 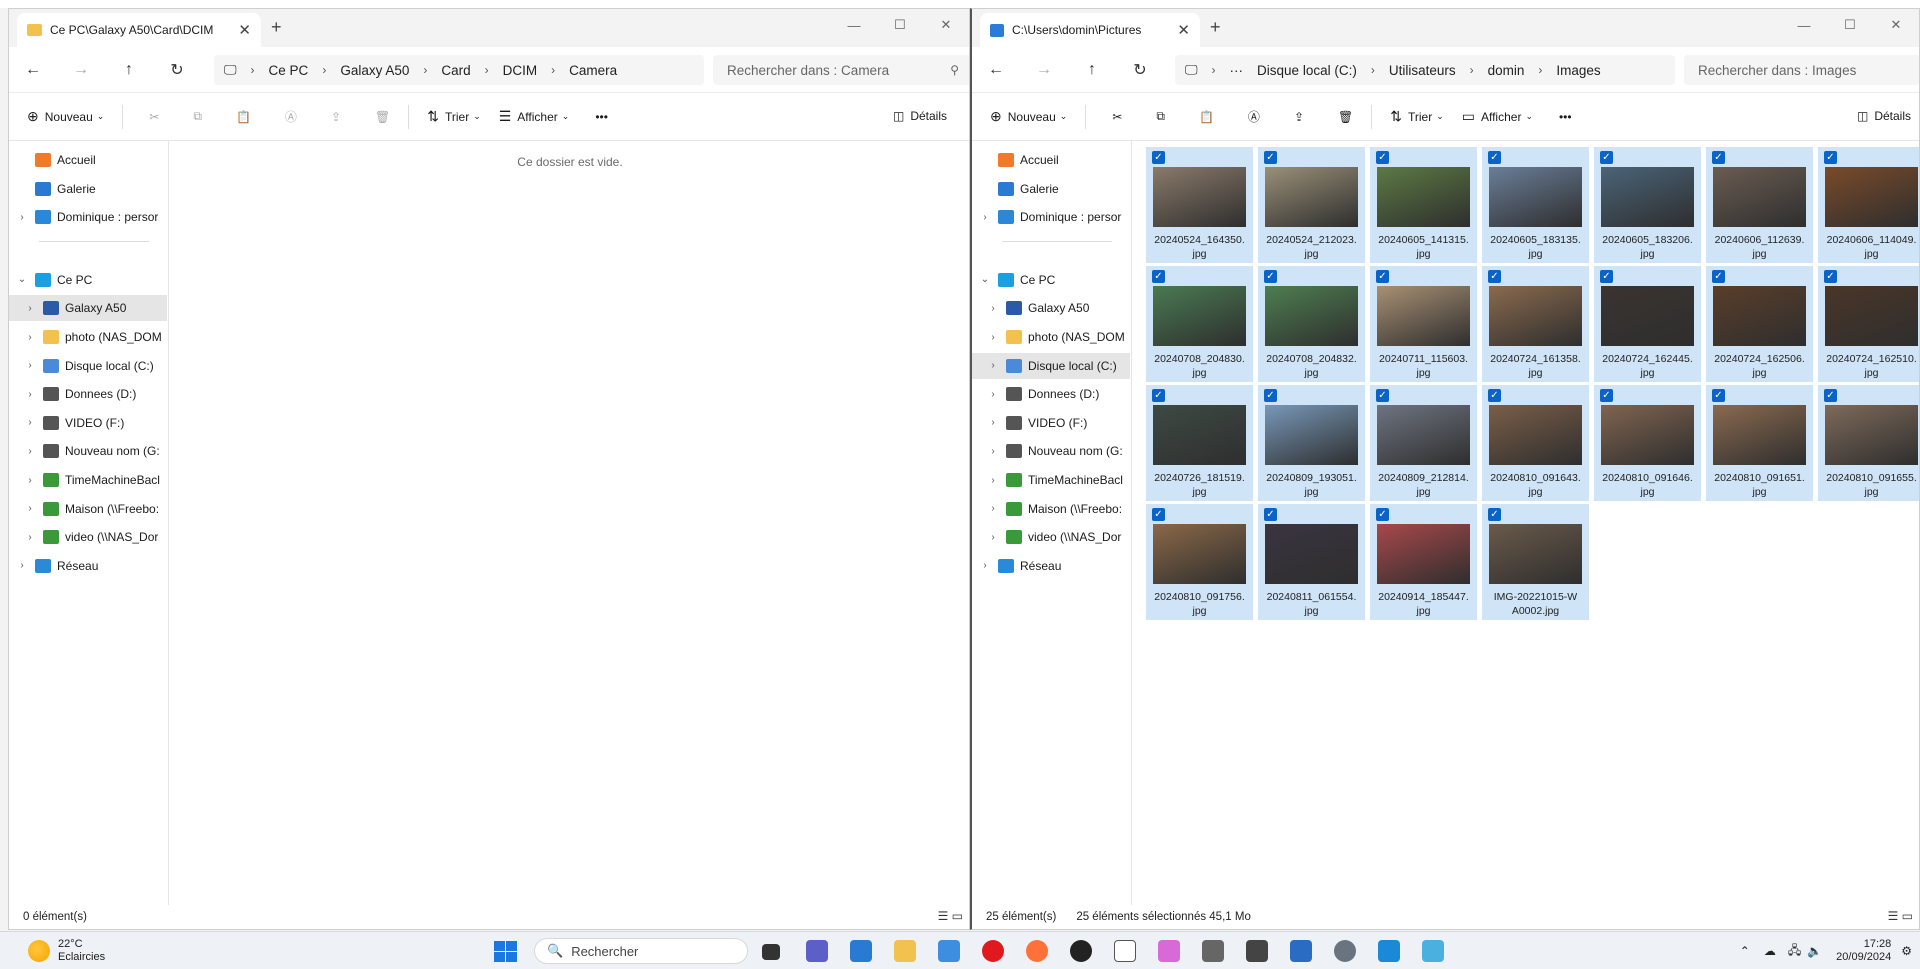 I want to click on file-thumbnail: ✓ 20240606_112639. jpg, so click(x=1759, y=205).